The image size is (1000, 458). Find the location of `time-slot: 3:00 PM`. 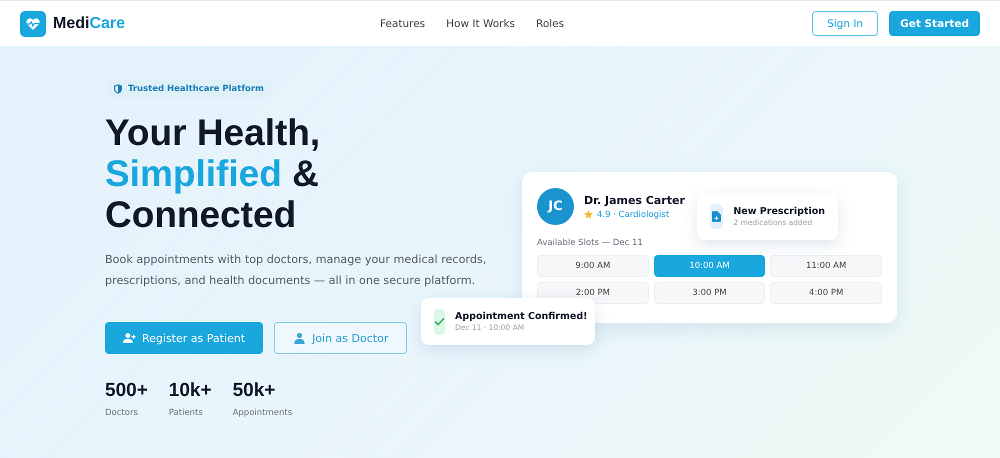

time-slot: 3:00 PM is located at coordinates (710, 293).